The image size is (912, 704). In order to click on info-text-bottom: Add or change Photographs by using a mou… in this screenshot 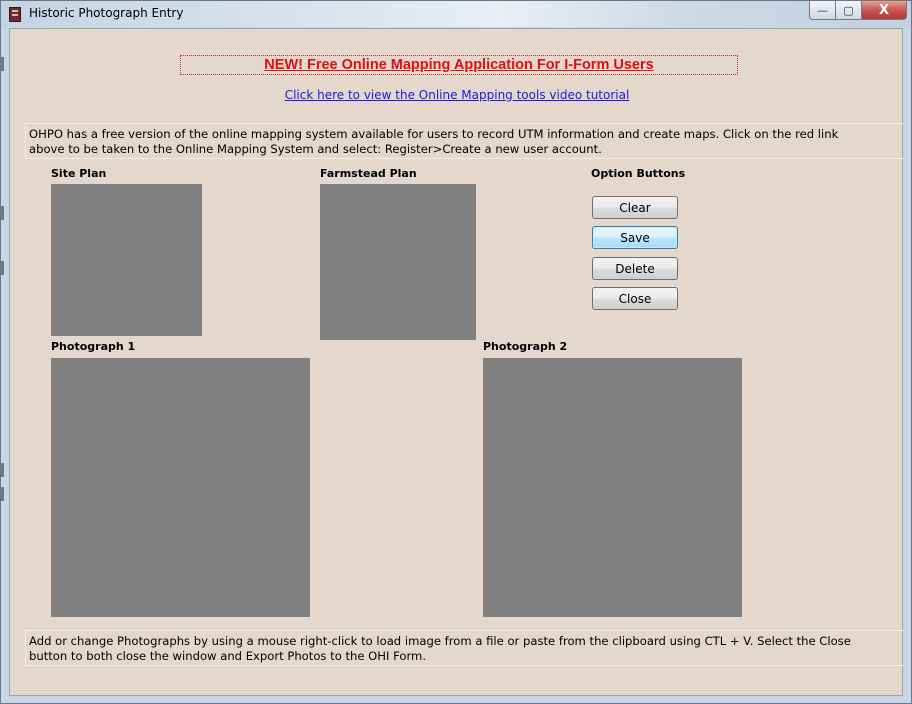, I will do `click(464, 648)`.